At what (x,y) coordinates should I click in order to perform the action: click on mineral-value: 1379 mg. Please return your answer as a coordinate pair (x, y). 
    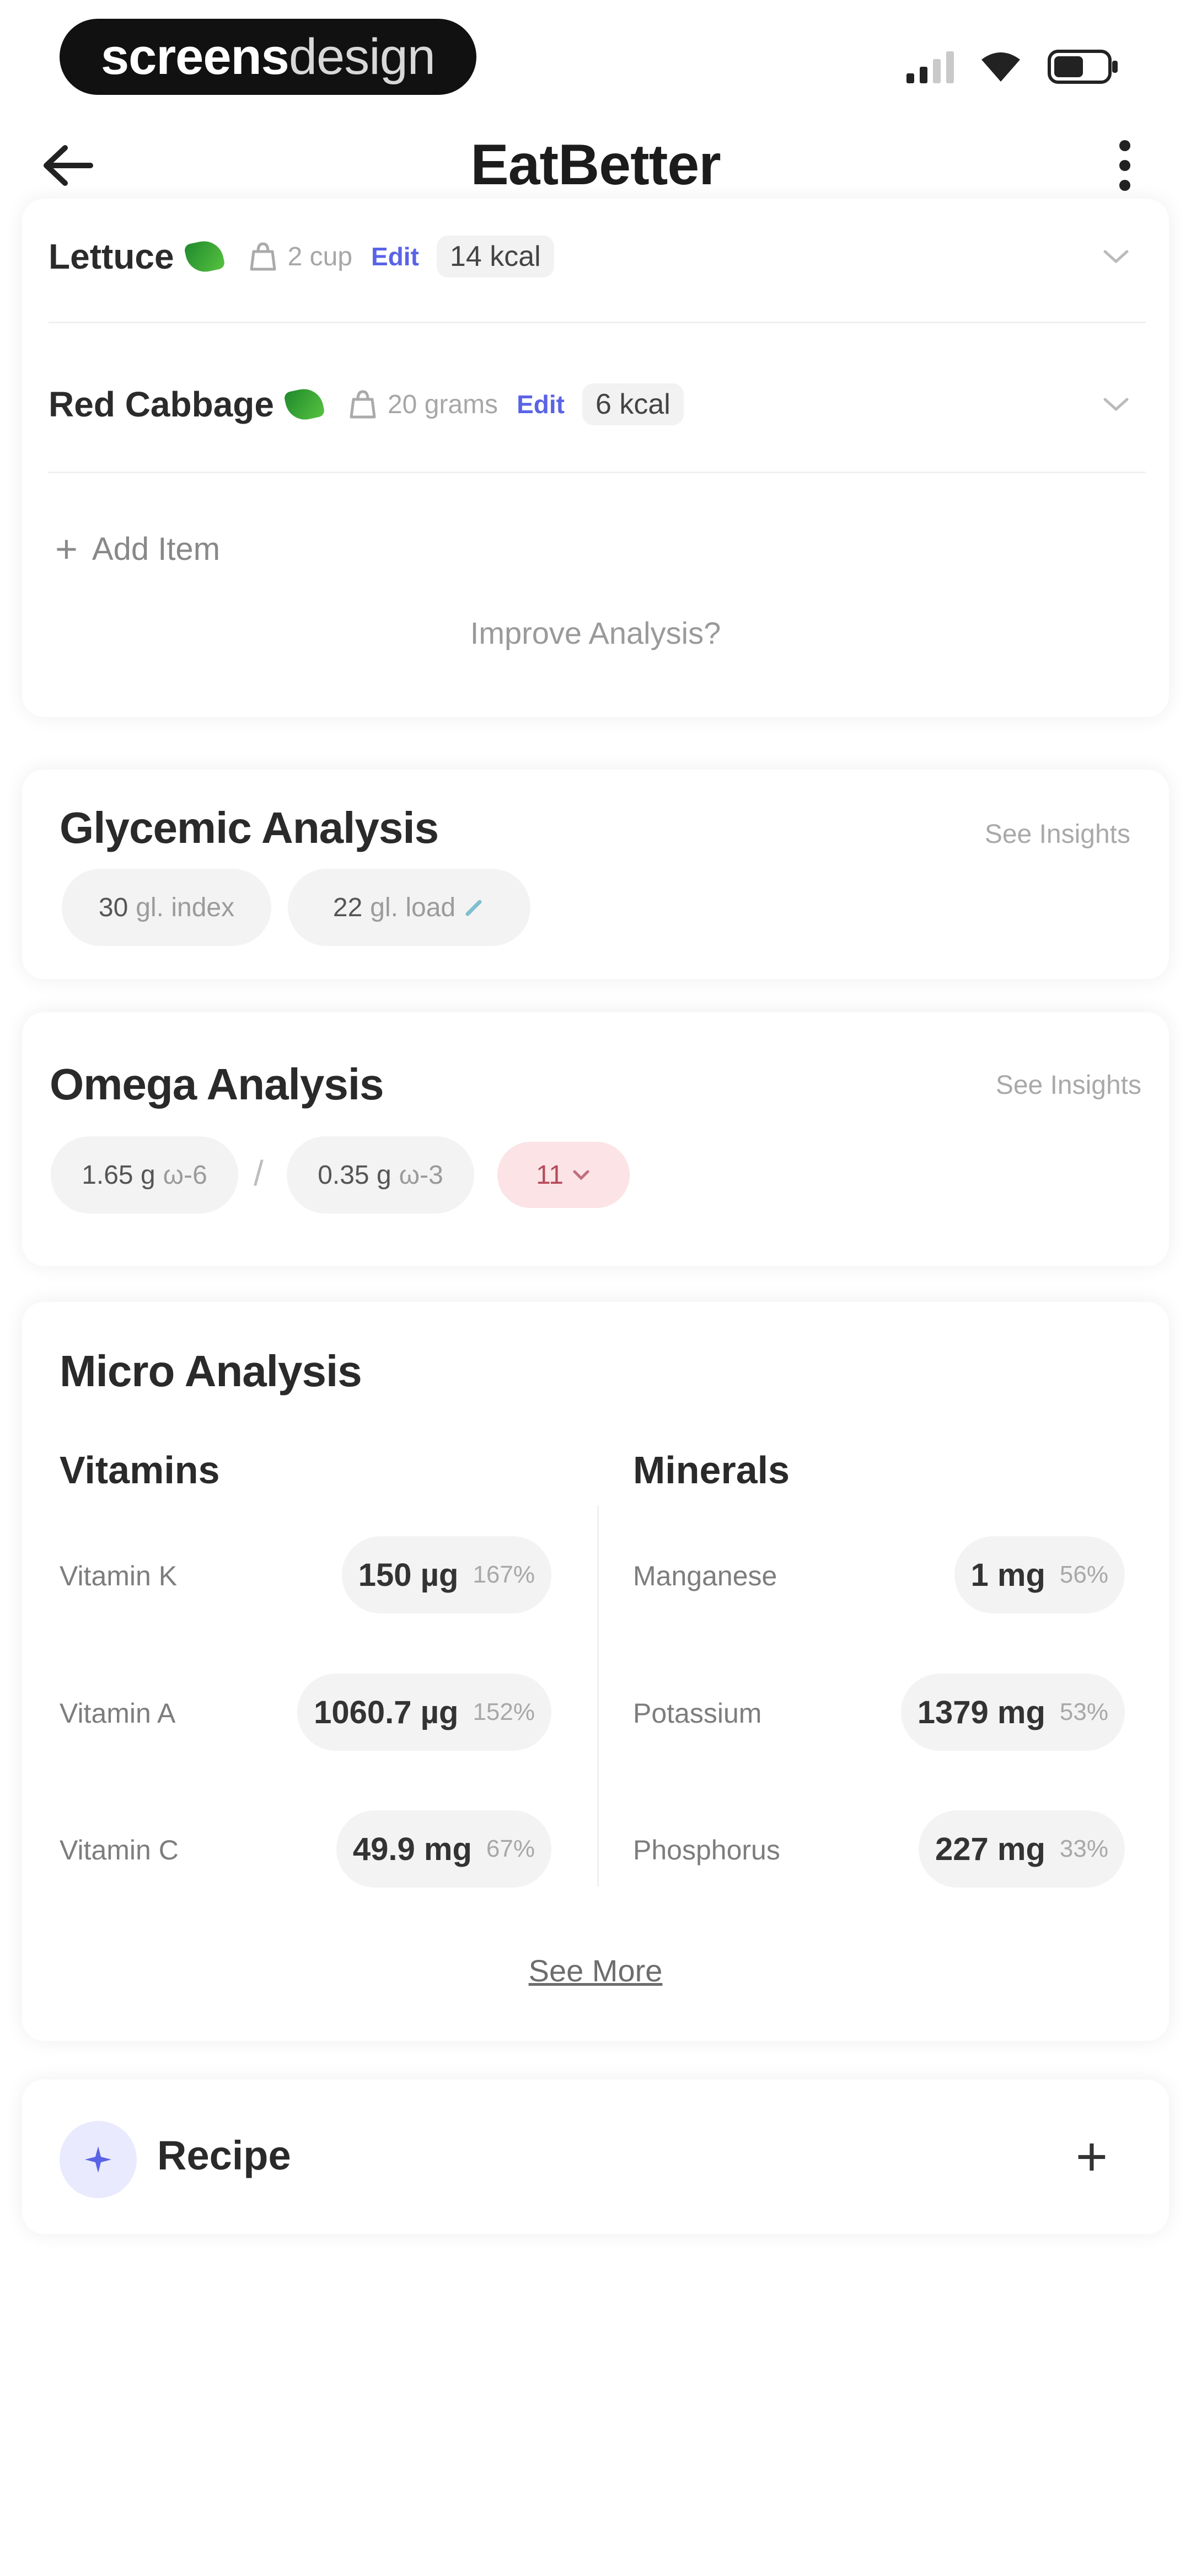
    Looking at the image, I should click on (981, 1712).